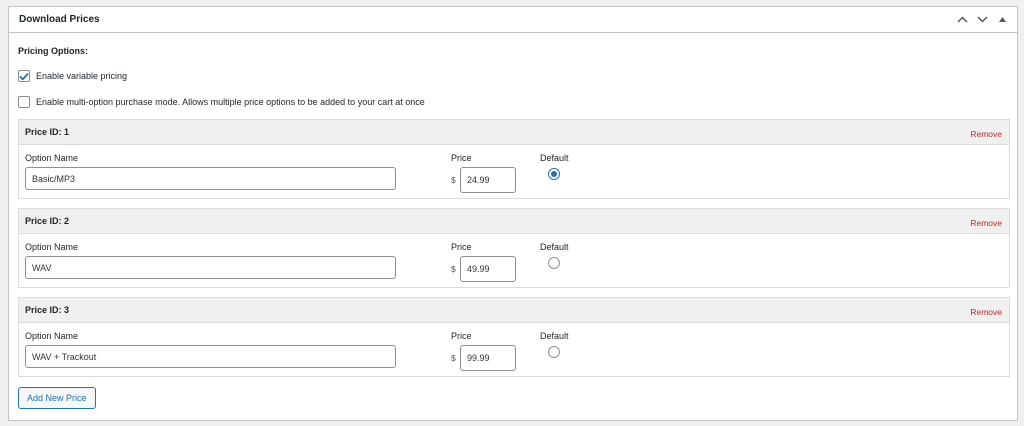 Image resolution: width=1024 pixels, height=426 pixels. Describe the element at coordinates (1002, 20) in the screenshot. I see `caret-up-icon` at that location.